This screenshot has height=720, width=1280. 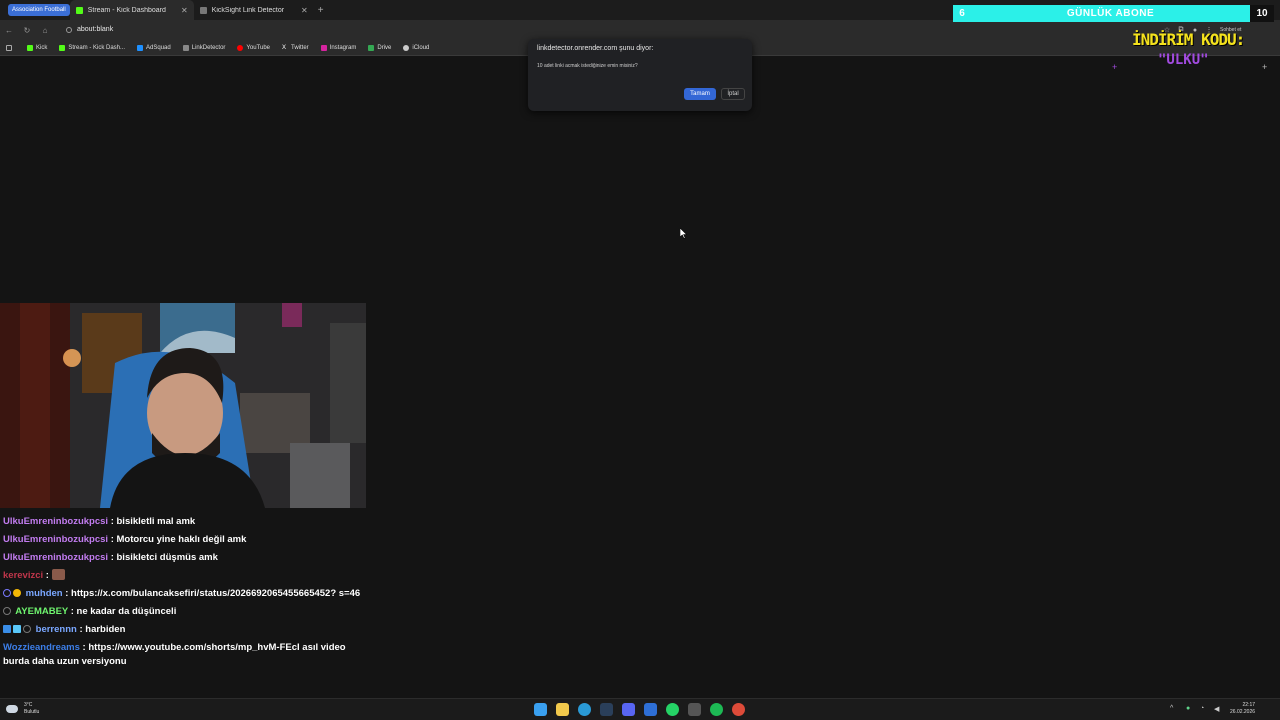 I want to click on webcam-image, so click(x=183, y=405).